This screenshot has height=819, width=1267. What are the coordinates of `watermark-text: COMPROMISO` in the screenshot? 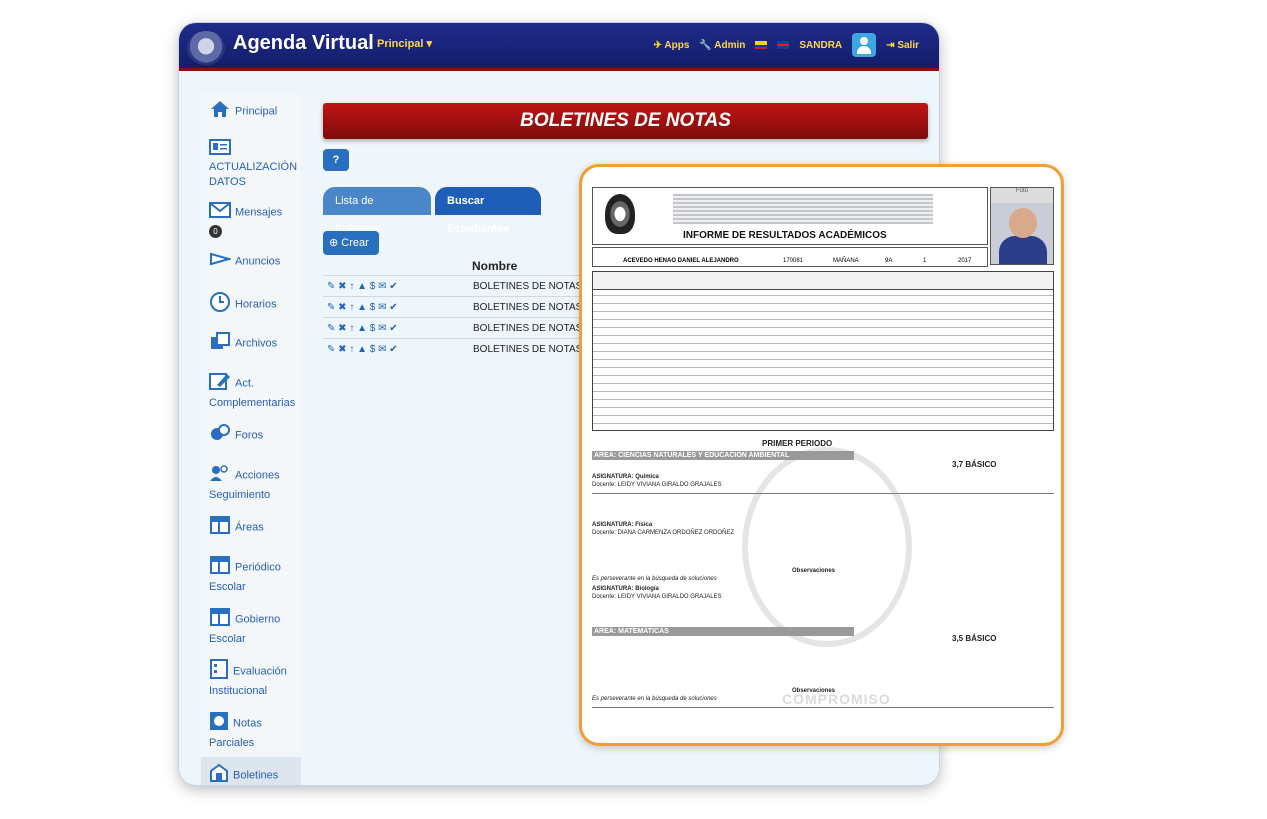 It's located at (836, 699).